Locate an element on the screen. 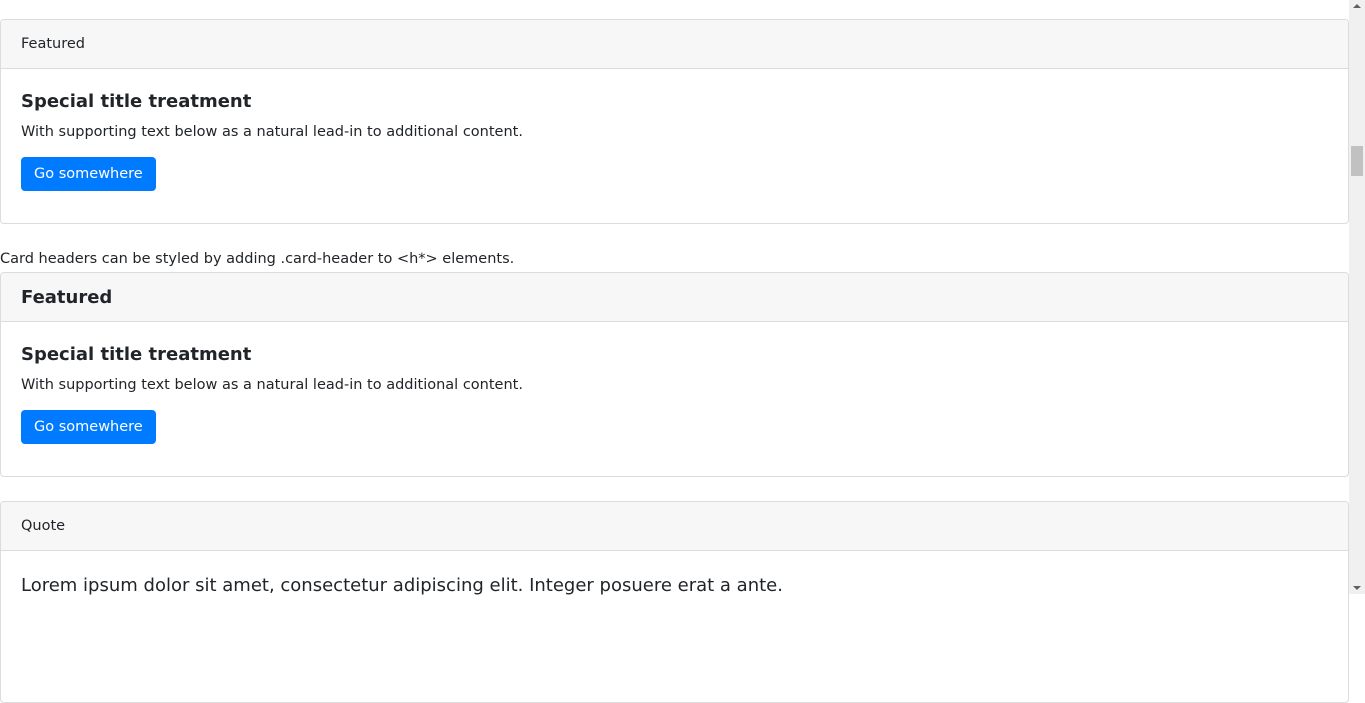  scroll-down-arrow-icon is located at coordinates (1357, 588).